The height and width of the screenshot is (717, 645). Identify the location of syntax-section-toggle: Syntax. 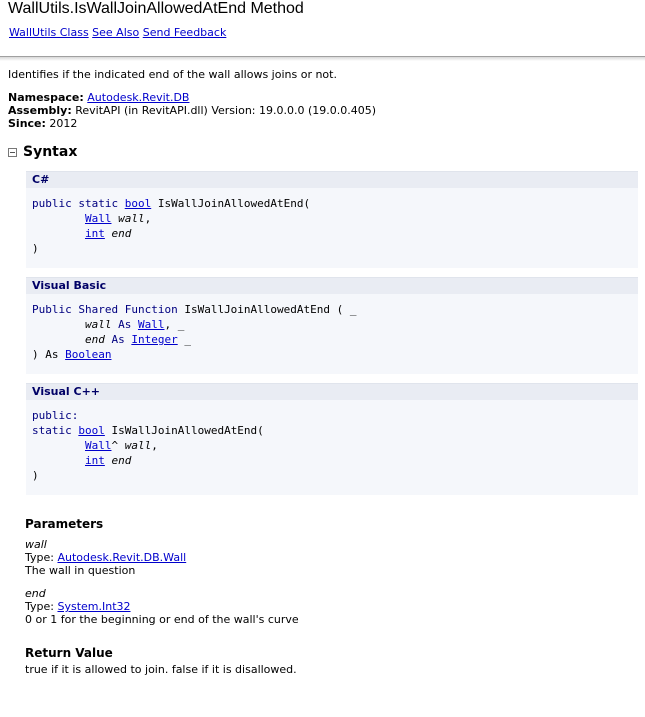
(323, 152).